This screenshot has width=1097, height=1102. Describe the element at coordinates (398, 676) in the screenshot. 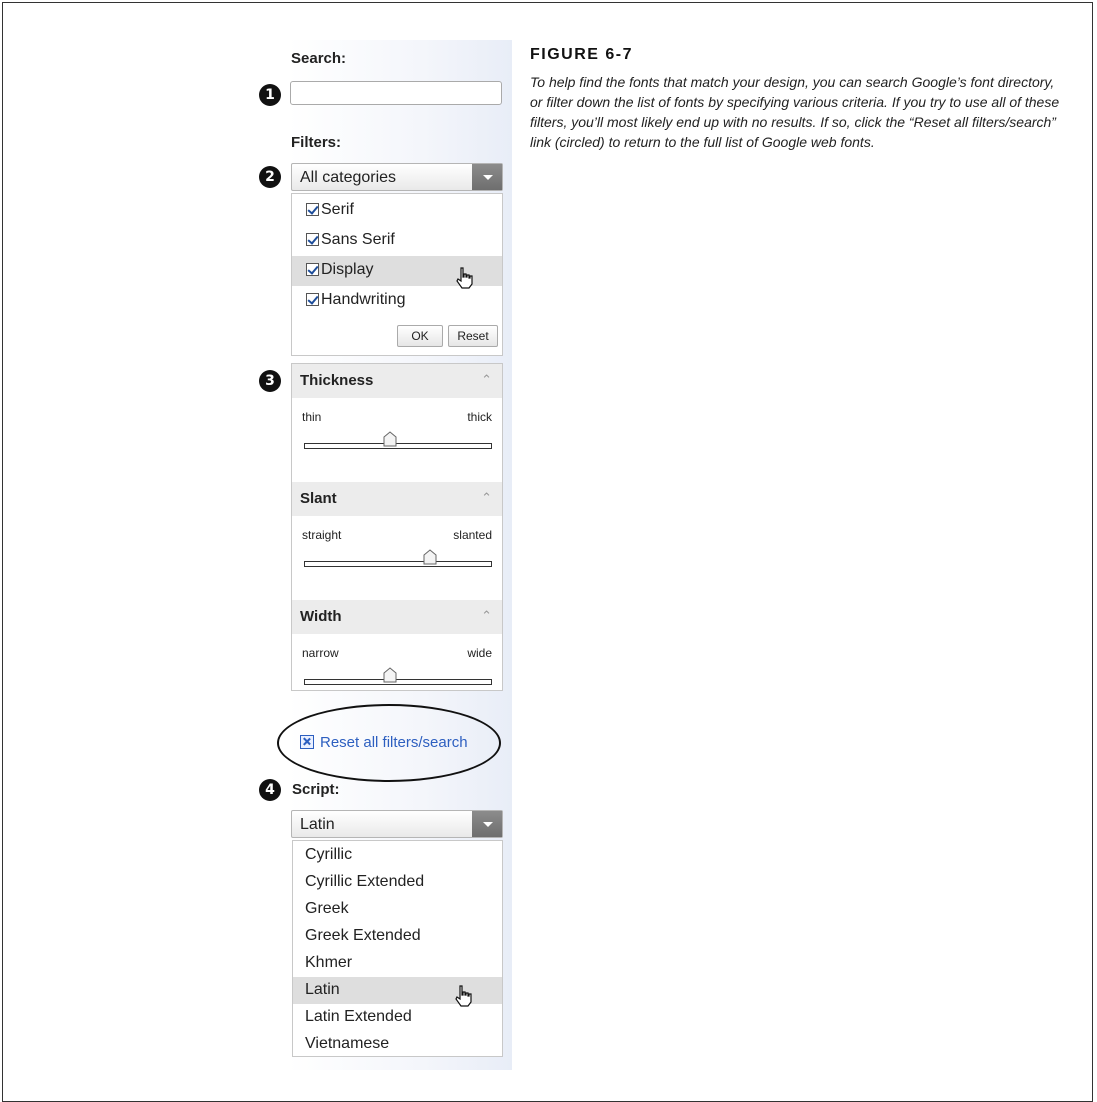

I see `width-track` at that location.